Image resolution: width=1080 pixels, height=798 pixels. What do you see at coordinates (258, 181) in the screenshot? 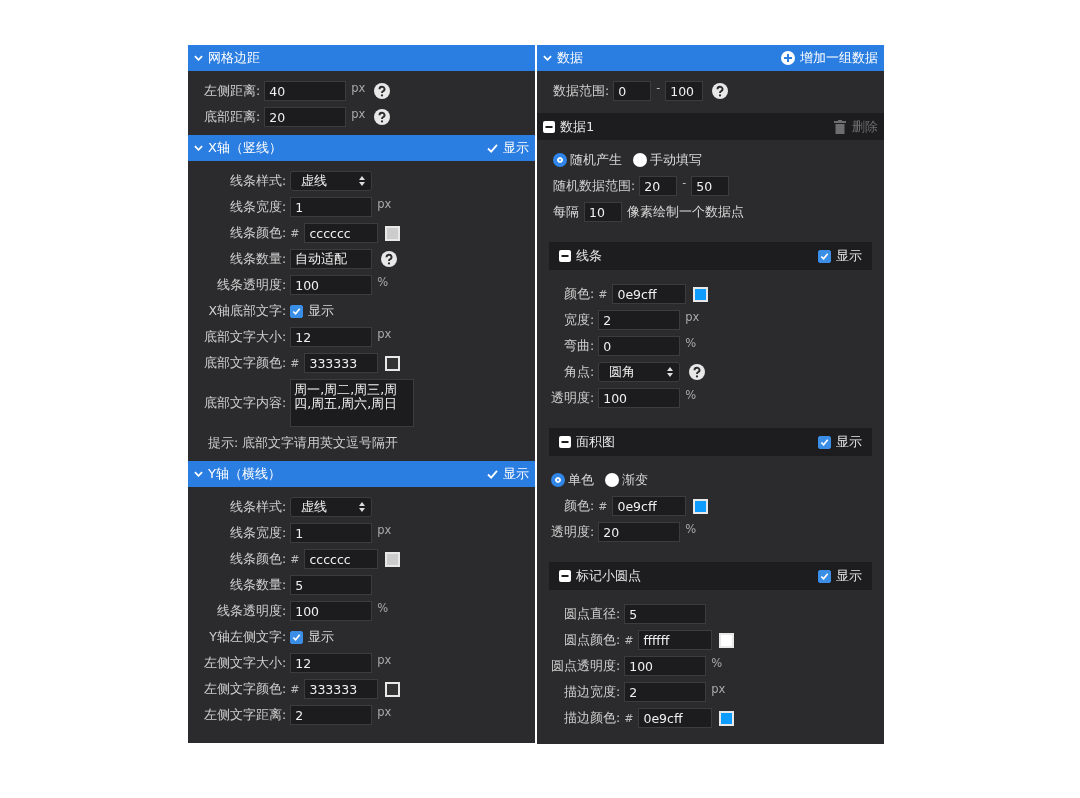
I see `field-label: 线条样式:` at bounding box center [258, 181].